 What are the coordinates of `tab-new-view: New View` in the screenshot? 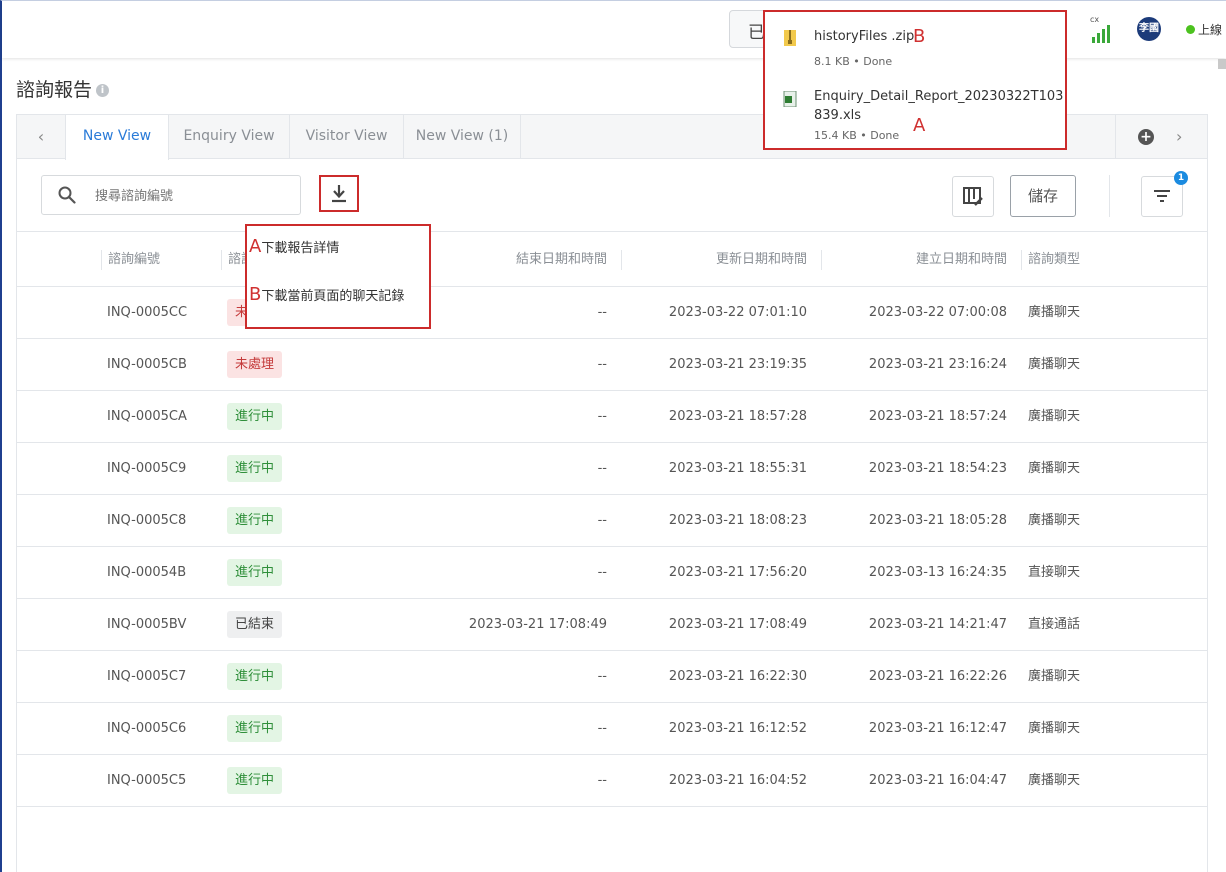 It's located at (117, 137).